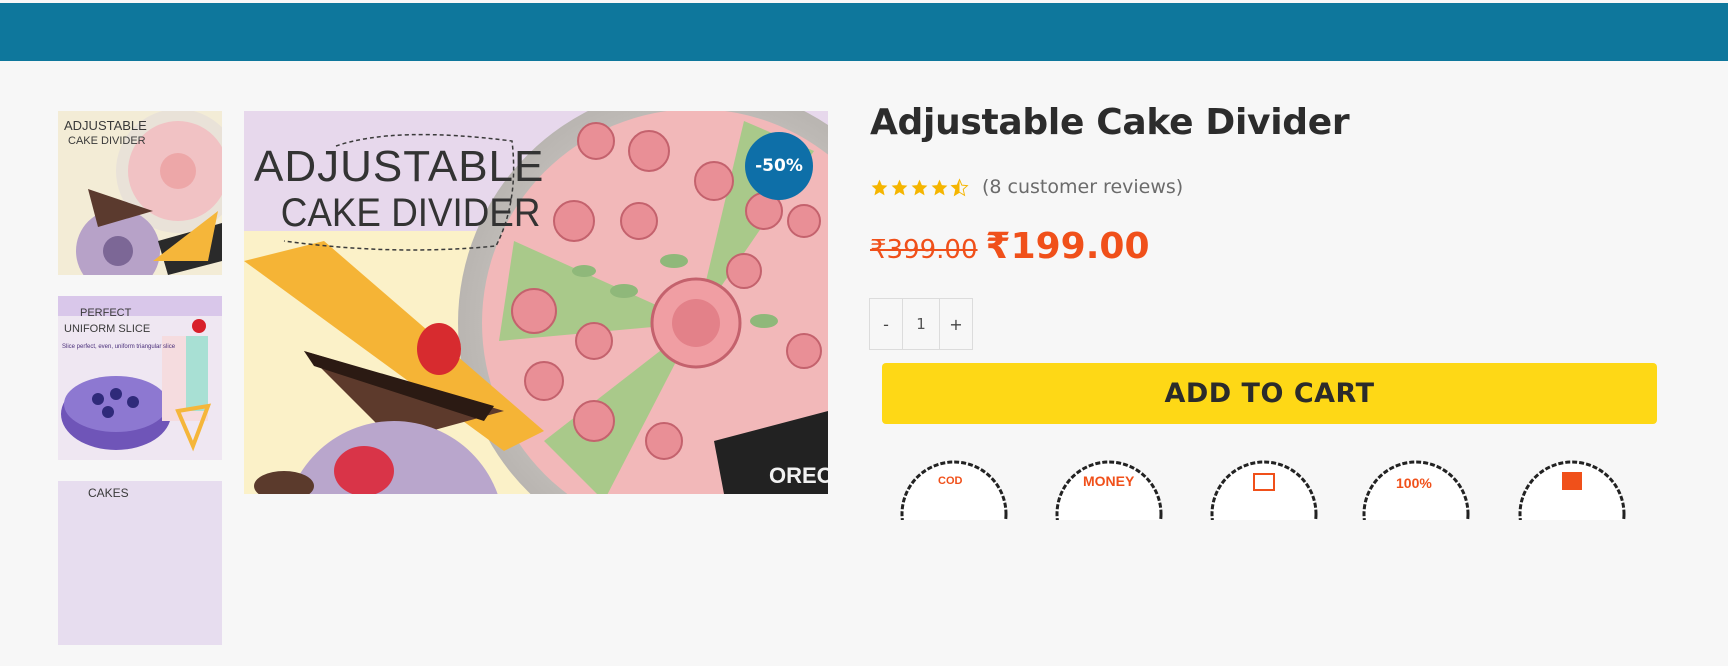 The width and height of the screenshot is (1728, 666). Describe the element at coordinates (779, 166) in the screenshot. I see `sale-badge: -50%` at that location.